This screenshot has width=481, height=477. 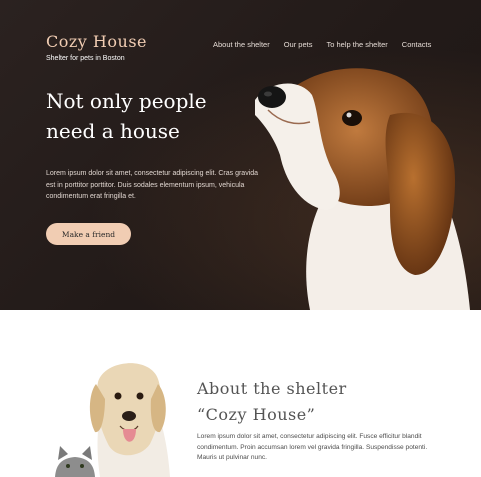 I want to click on about-title: About the shelter “Cozy House”, so click(x=327, y=402).